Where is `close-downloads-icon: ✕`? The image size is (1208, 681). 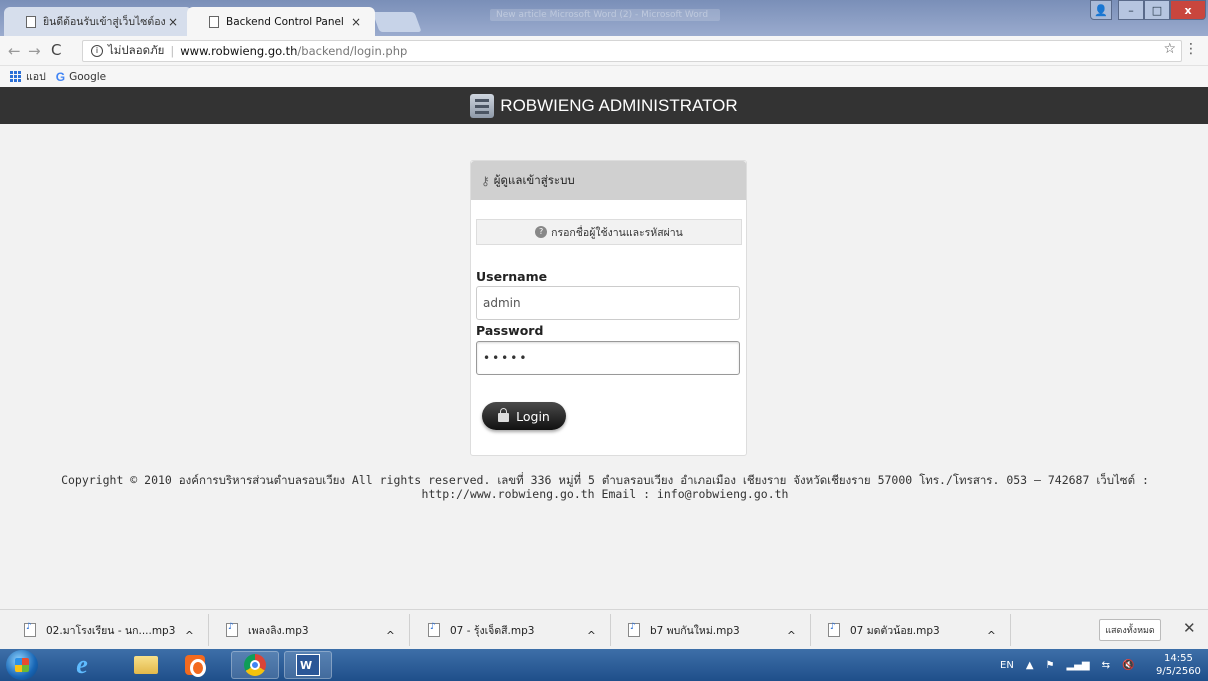 close-downloads-icon: ✕ is located at coordinates (1189, 628).